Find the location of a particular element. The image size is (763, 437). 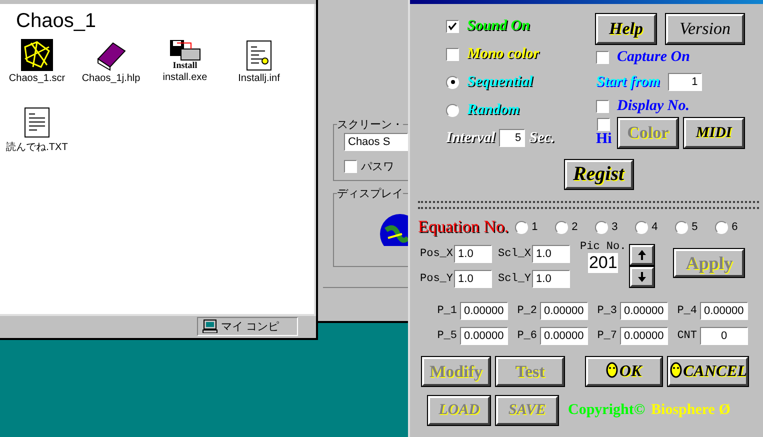

checkbox-label: パスワ is located at coordinates (377, 167).